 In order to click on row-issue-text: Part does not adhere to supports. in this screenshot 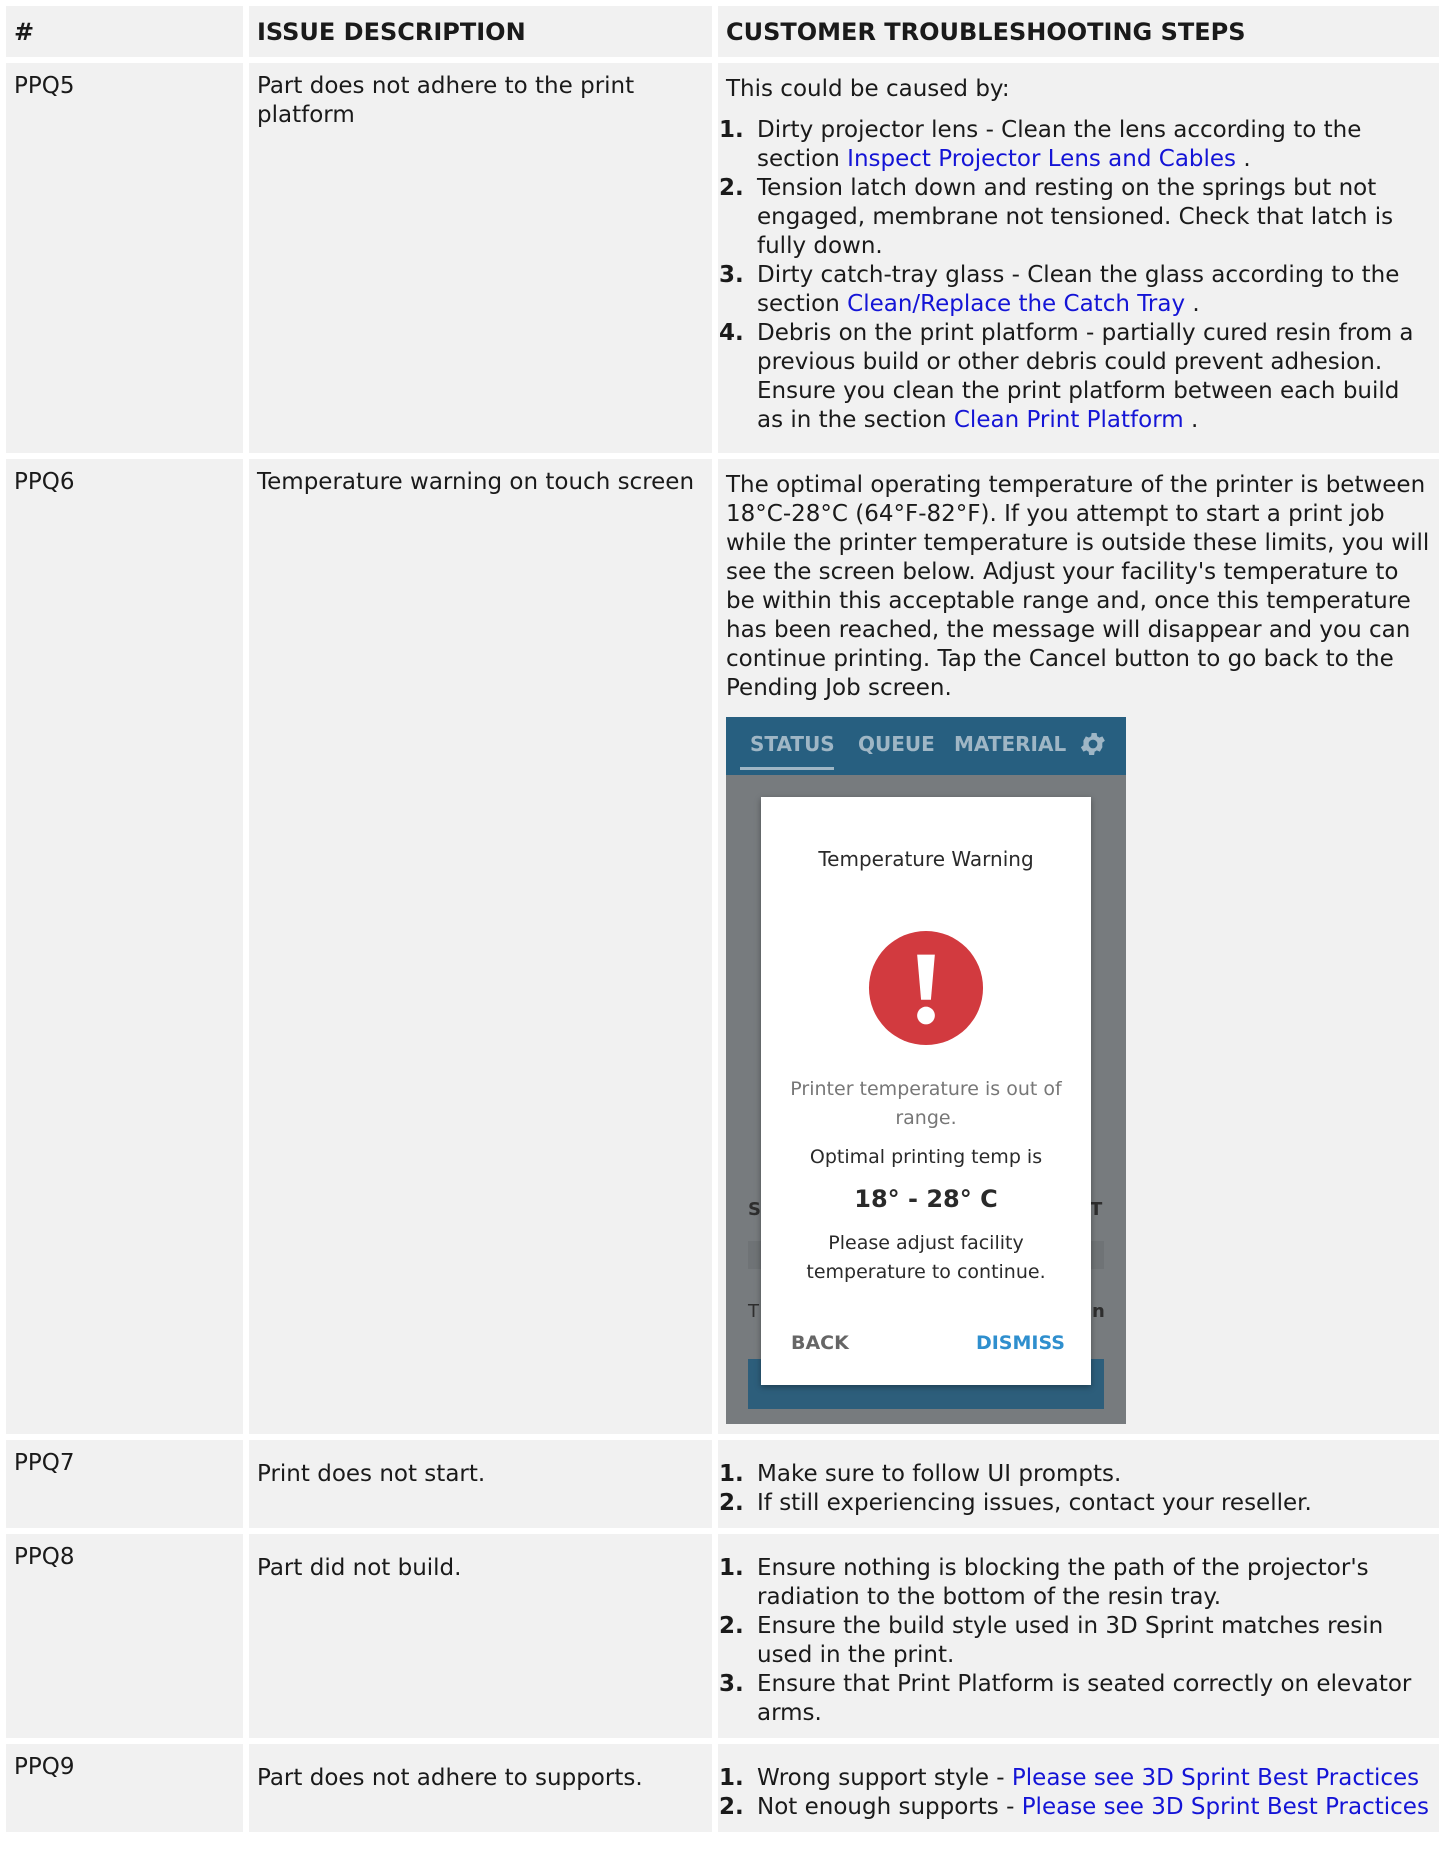, I will do `click(450, 1778)`.